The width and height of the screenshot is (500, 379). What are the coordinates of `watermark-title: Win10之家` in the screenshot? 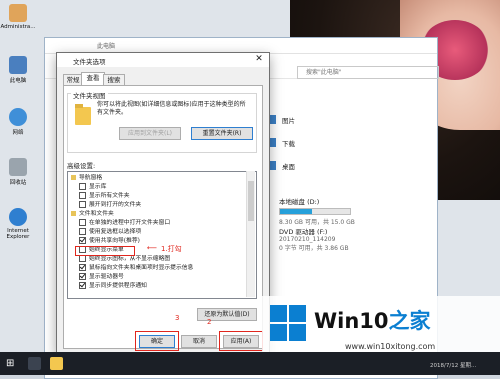 It's located at (372, 321).